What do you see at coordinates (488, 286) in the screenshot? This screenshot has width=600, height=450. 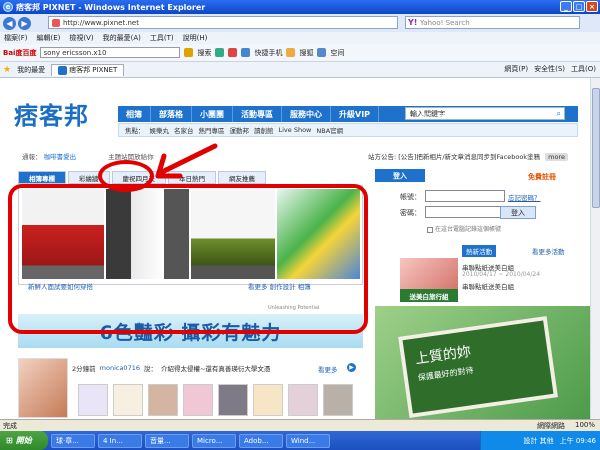 I see `activity-title: 串聯點紙送美白組` at bounding box center [488, 286].